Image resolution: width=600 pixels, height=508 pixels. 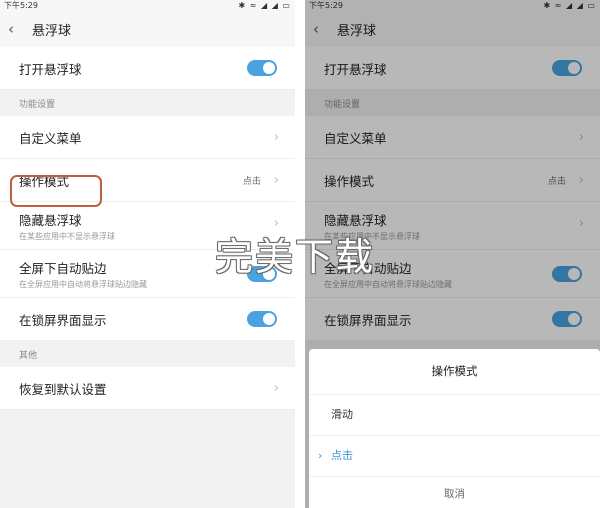 I want to click on row-value: 点击, so click(x=251, y=181).